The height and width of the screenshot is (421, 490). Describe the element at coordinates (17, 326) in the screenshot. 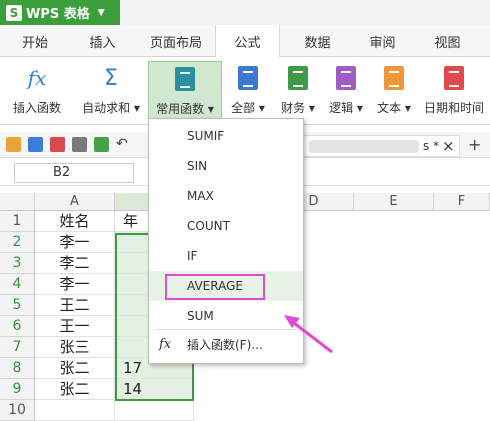

I see `row-header: 6` at that location.